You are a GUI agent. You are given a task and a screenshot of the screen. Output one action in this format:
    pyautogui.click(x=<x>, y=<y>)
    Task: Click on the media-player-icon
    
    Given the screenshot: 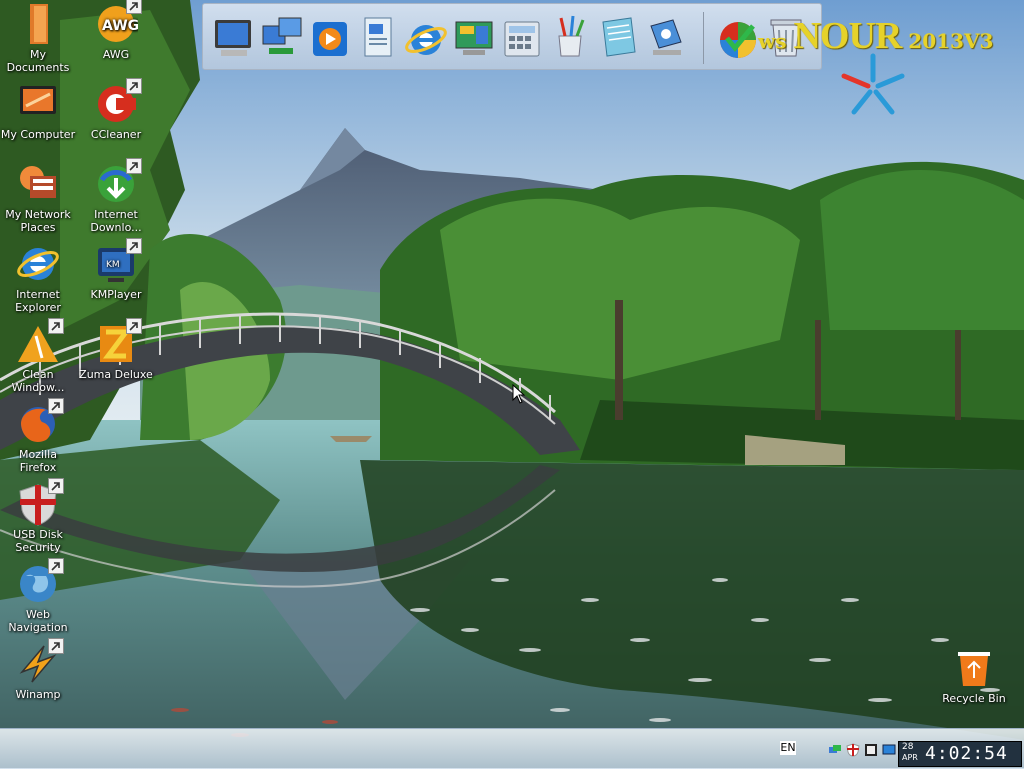 What is the action you would take?
    pyautogui.click(x=330, y=39)
    